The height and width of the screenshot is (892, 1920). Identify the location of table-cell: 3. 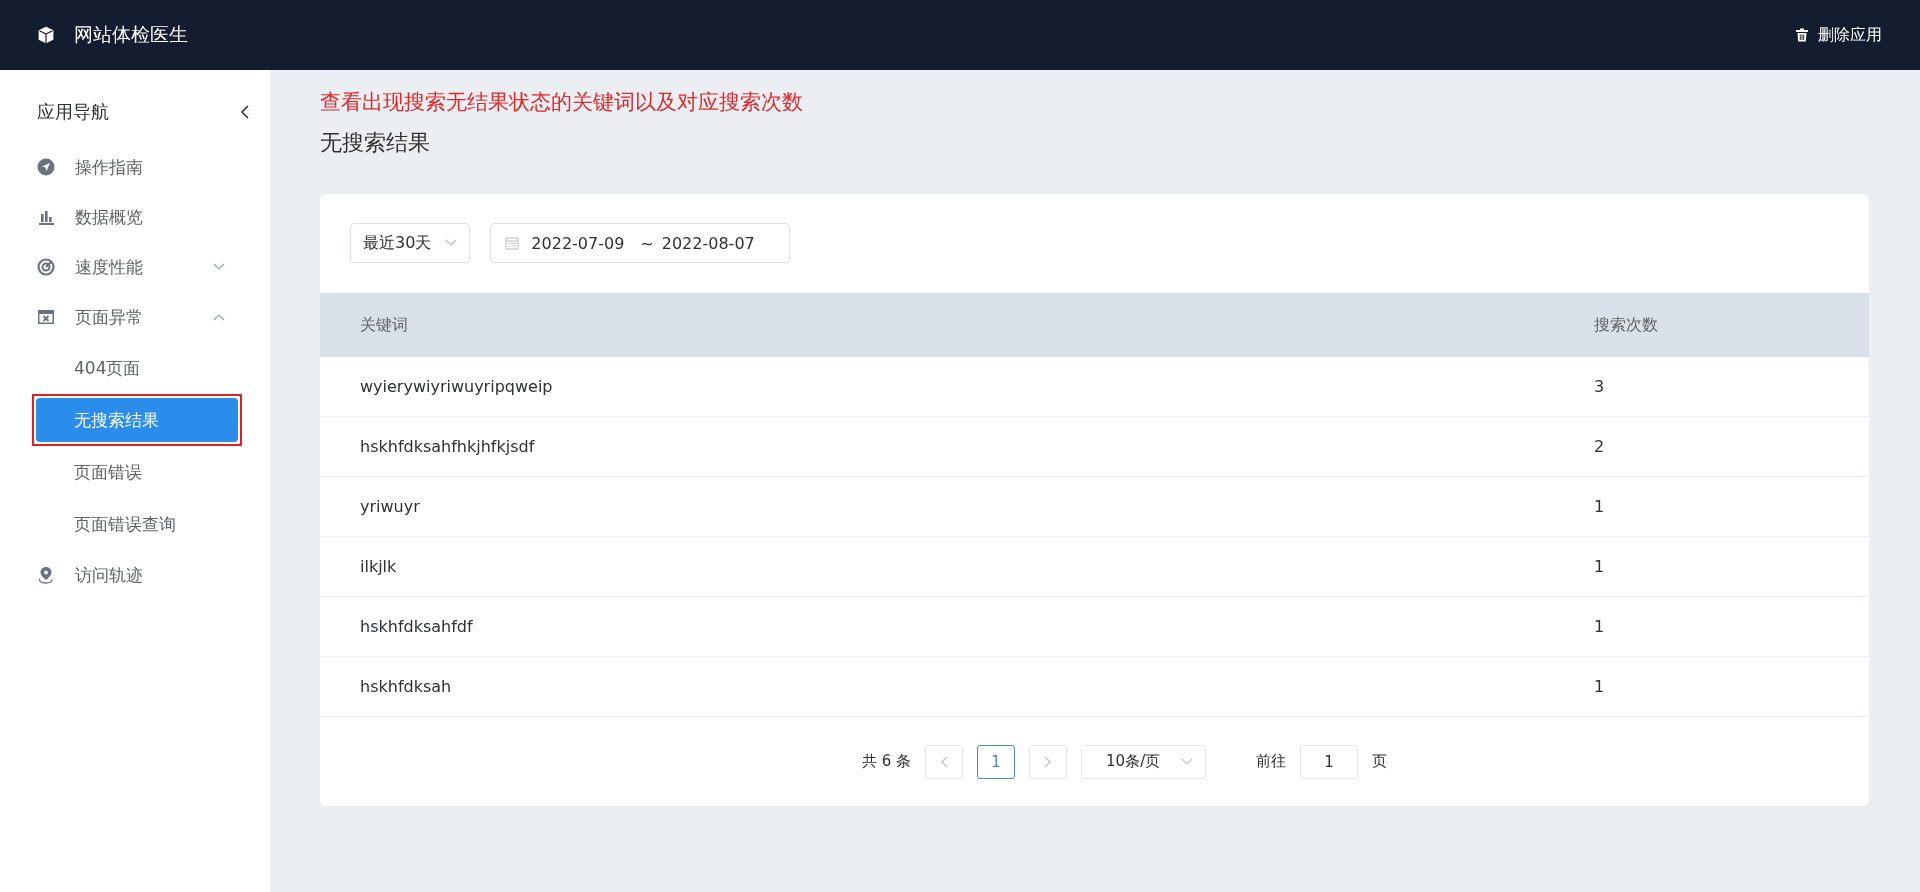
(1731, 387).